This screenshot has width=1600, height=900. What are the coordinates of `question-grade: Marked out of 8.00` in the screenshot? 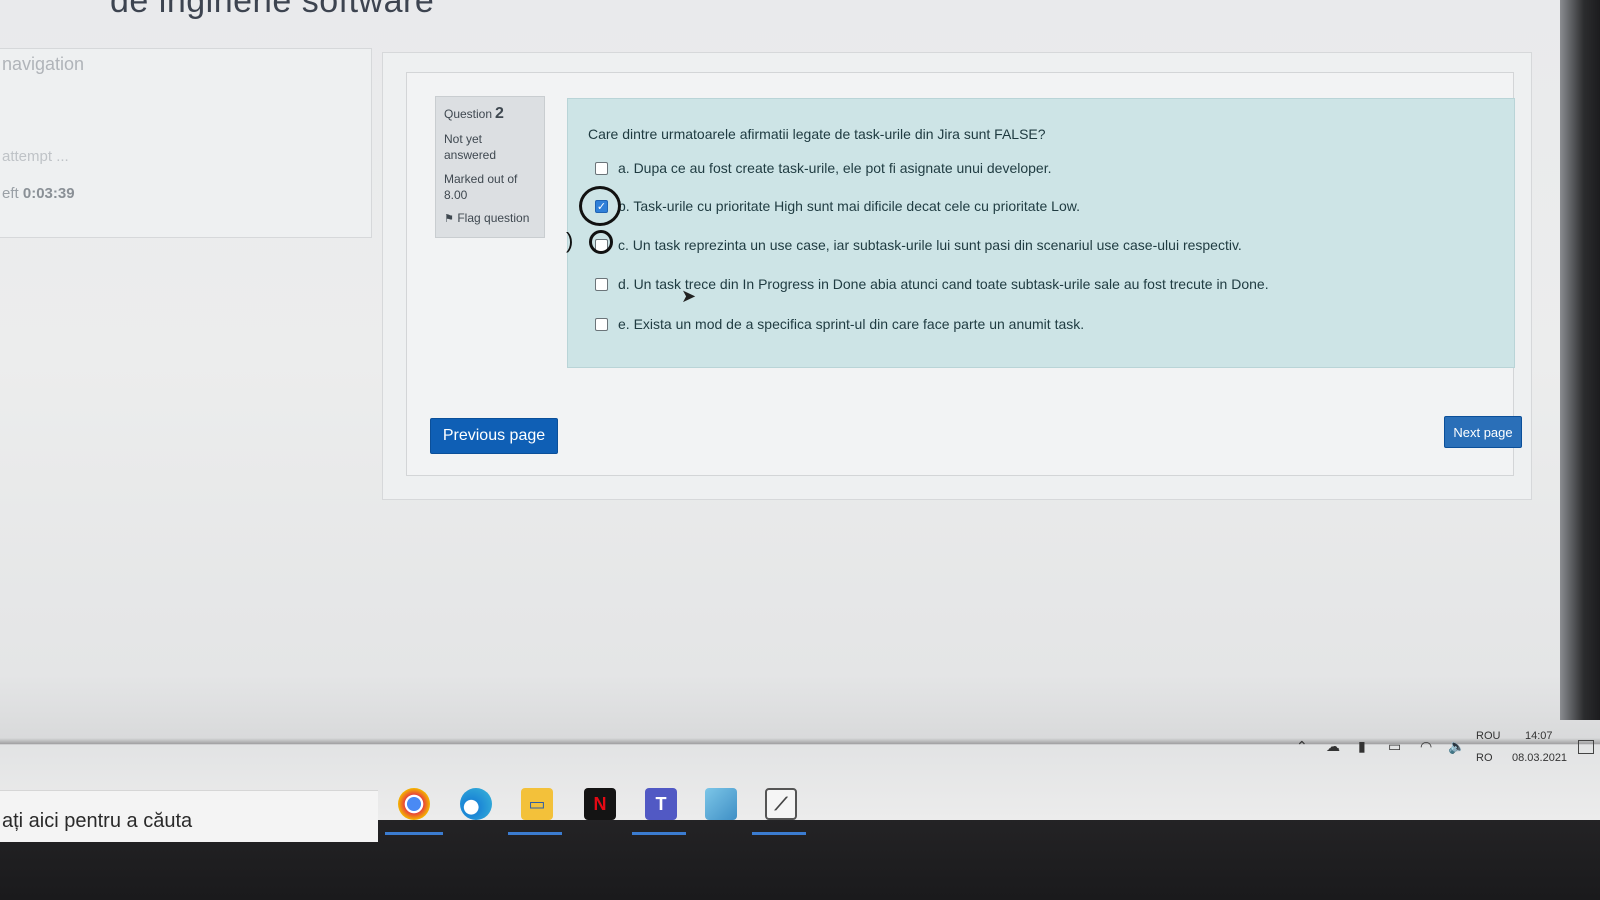 It's located at (490, 187).